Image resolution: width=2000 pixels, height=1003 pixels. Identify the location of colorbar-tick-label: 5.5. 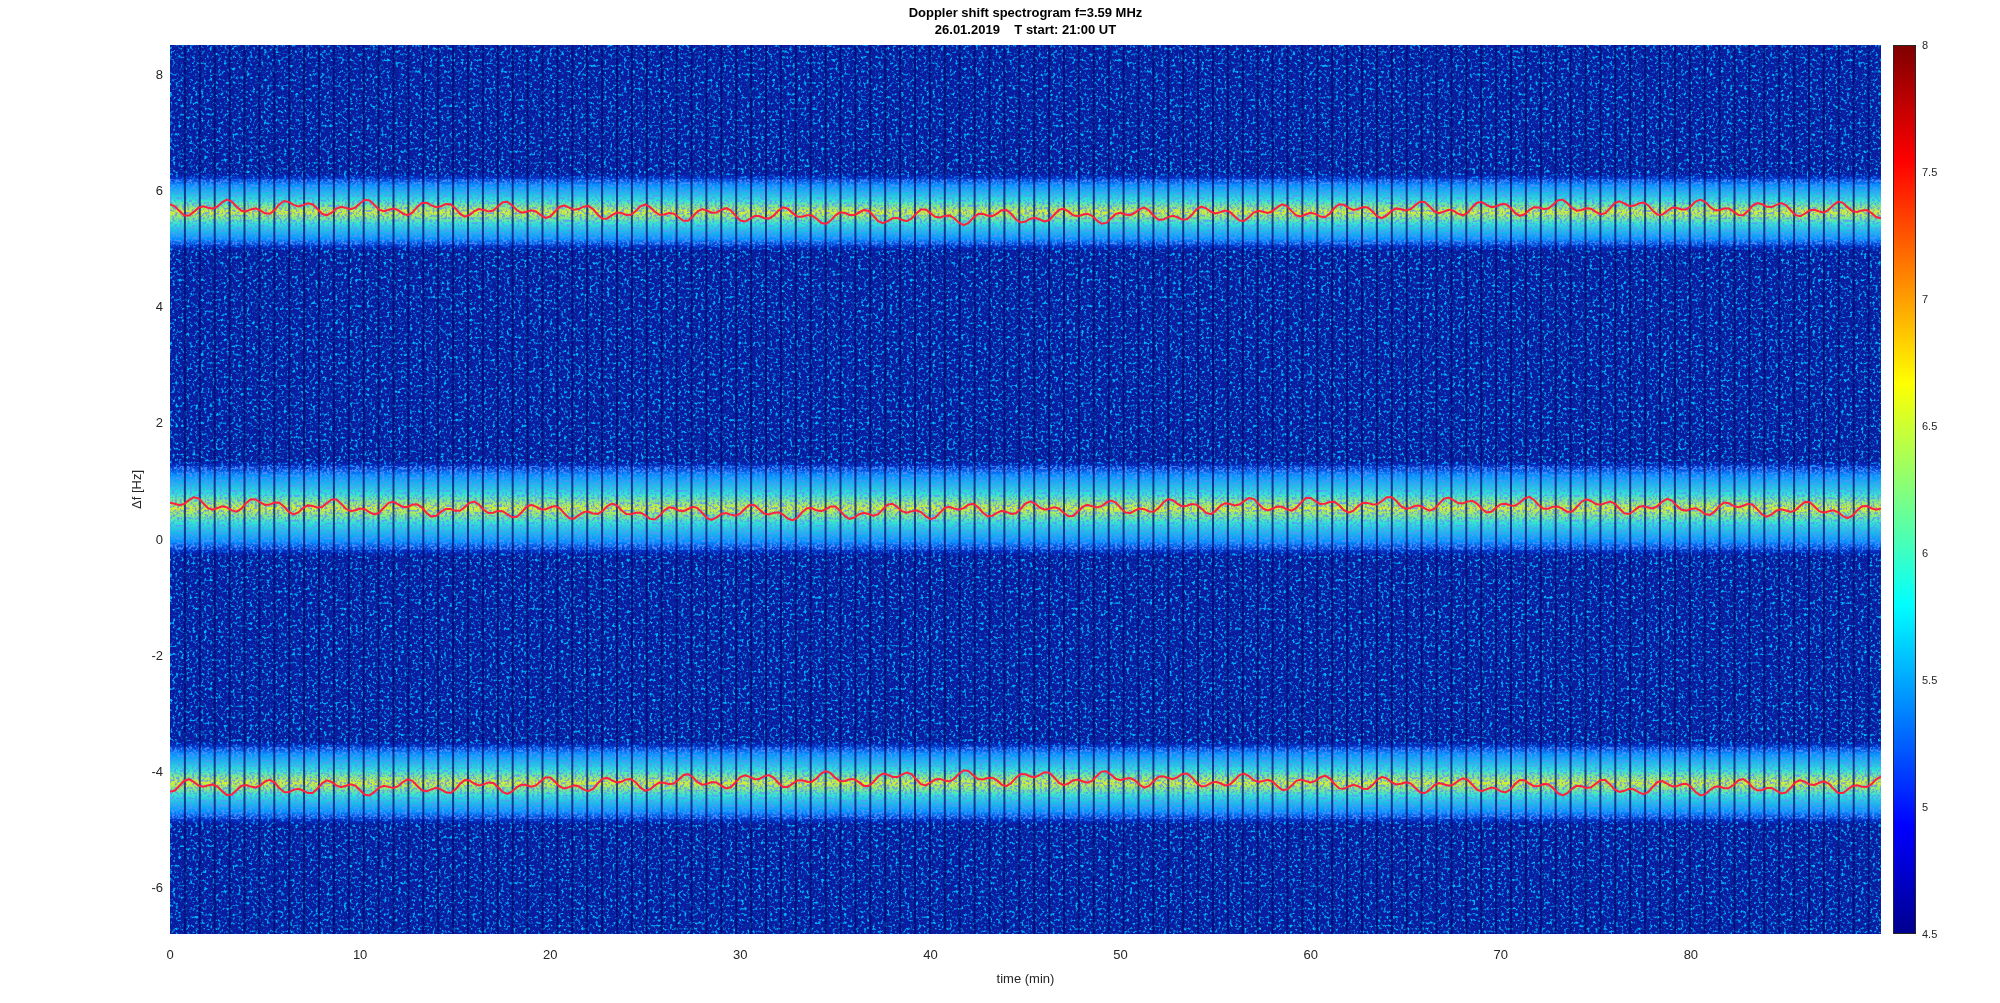
(1930, 680).